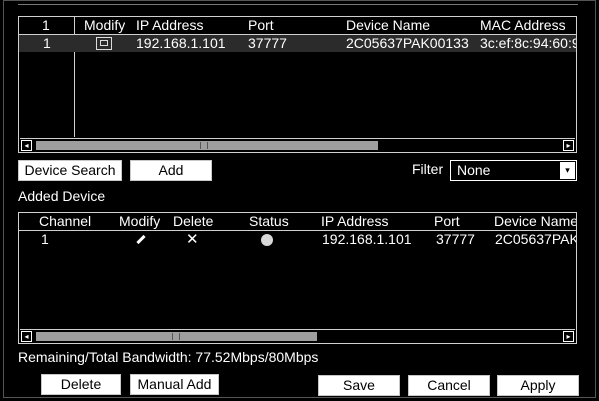  Describe the element at coordinates (449, 385) in the screenshot. I see `cancel-button: Cancel` at that location.